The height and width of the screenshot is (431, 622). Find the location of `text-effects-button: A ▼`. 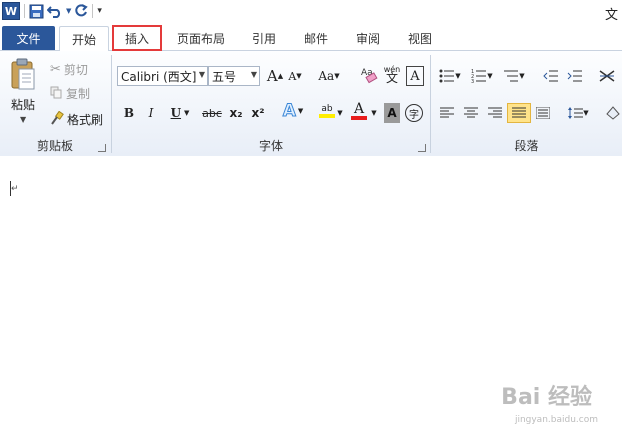

text-effects-button: A ▼ is located at coordinates (293, 111).